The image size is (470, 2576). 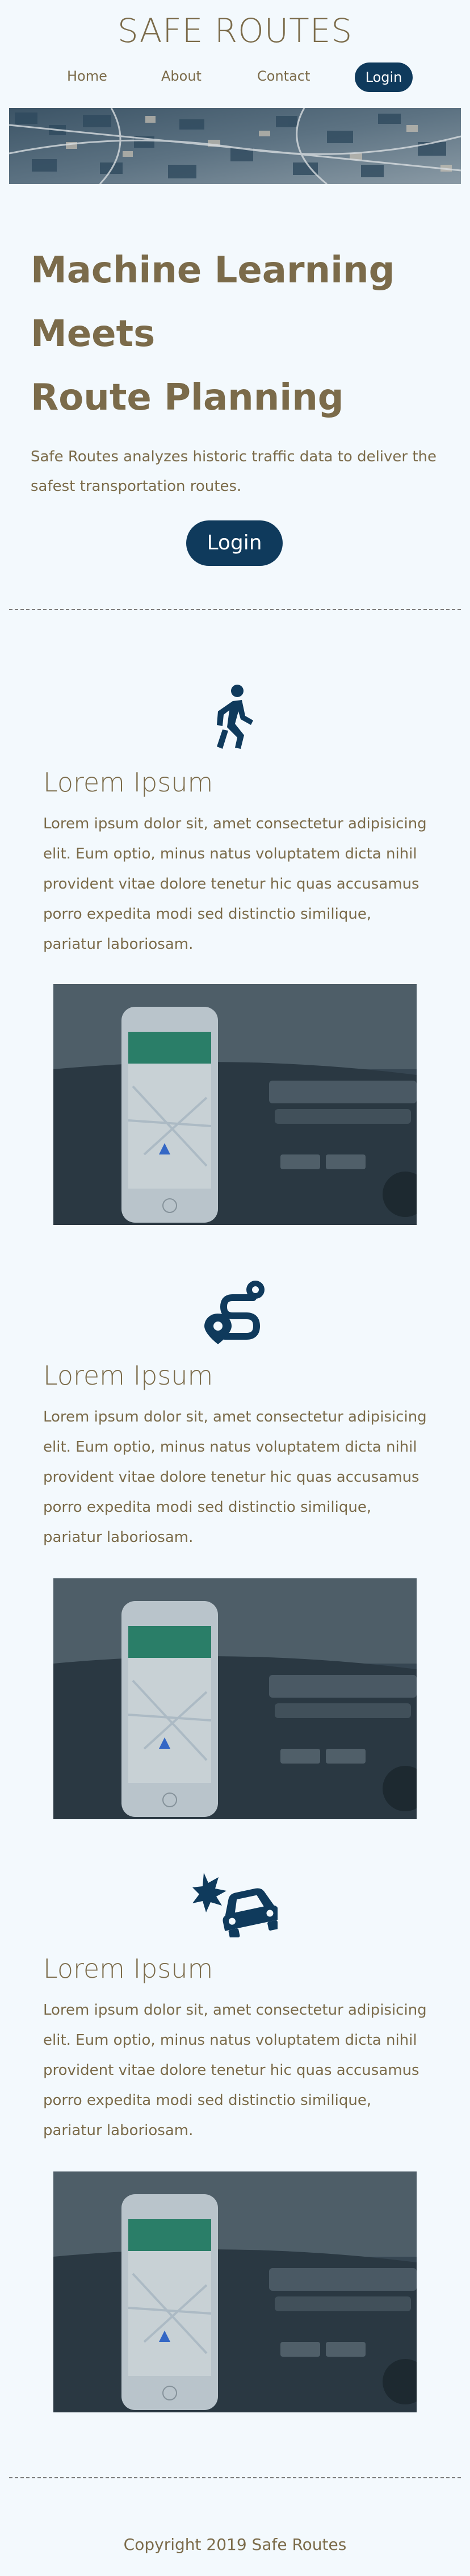 I want to click on car-crash-icon, so click(x=235, y=1903).